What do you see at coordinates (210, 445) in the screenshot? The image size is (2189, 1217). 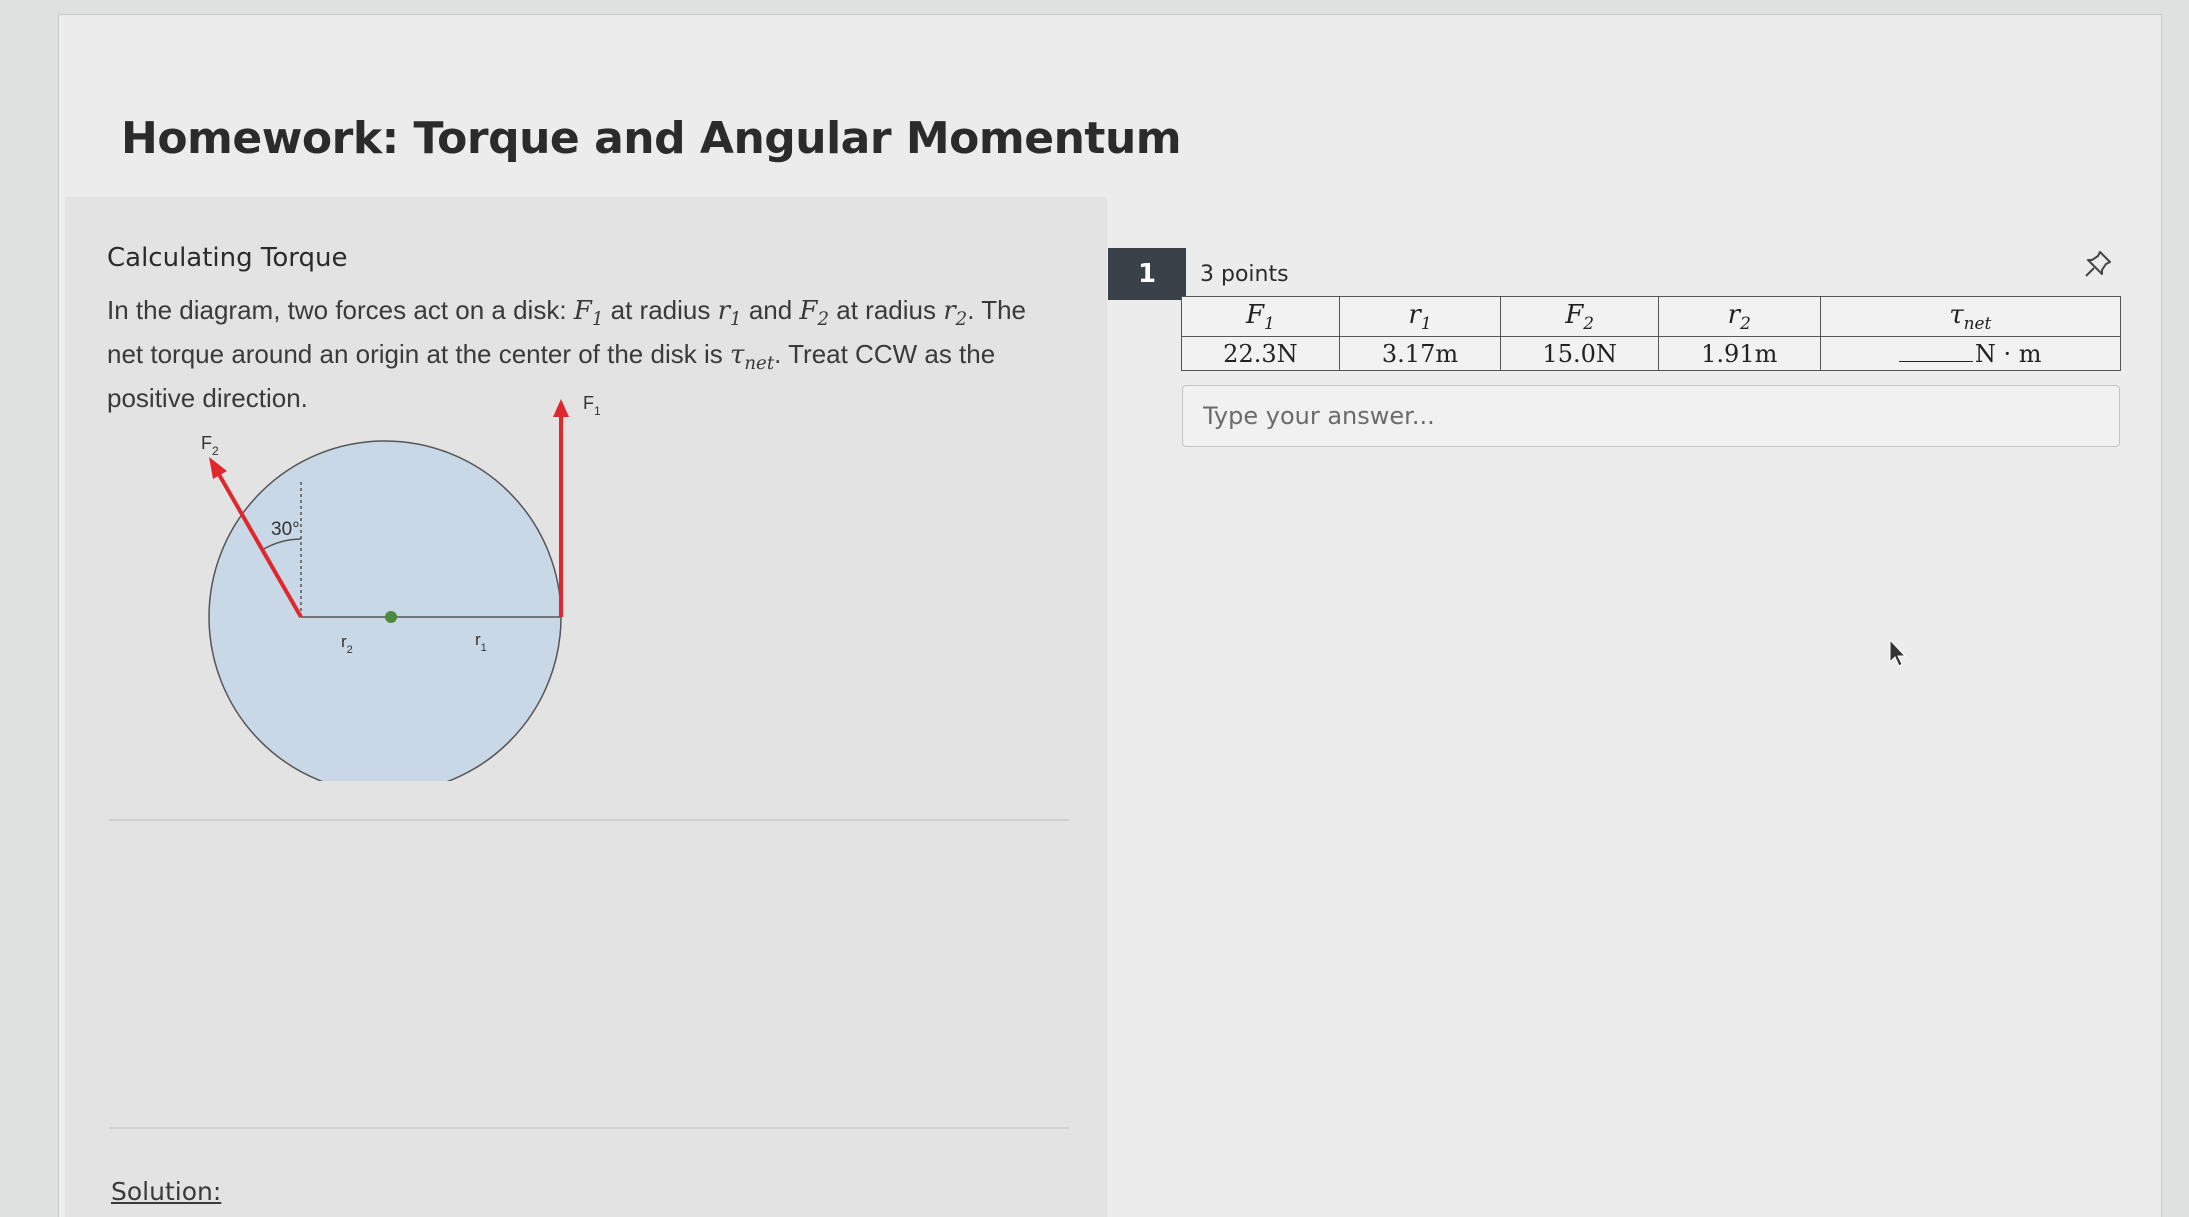 I see `label-F2: F2` at bounding box center [210, 445].